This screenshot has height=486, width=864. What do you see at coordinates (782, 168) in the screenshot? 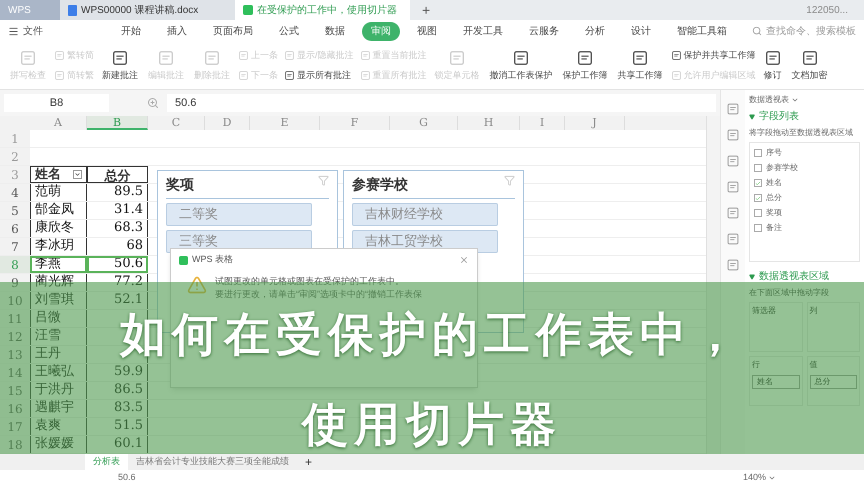
I see `field-label: 参赛学校` at bounding box center [782, 168].